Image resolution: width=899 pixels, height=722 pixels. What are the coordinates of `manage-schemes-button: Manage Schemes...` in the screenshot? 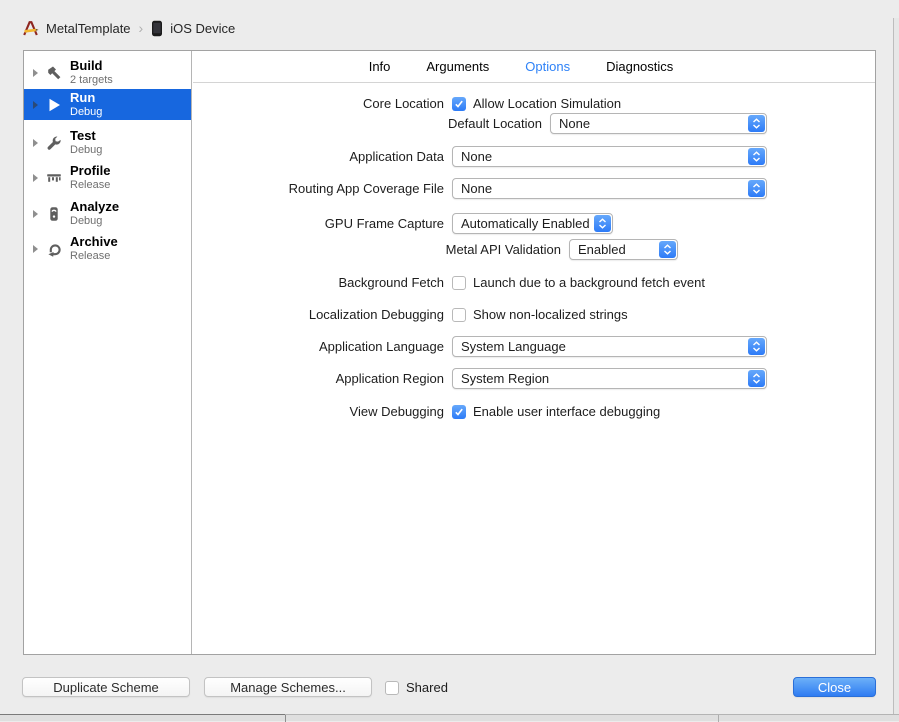 It's located at (288, 687).